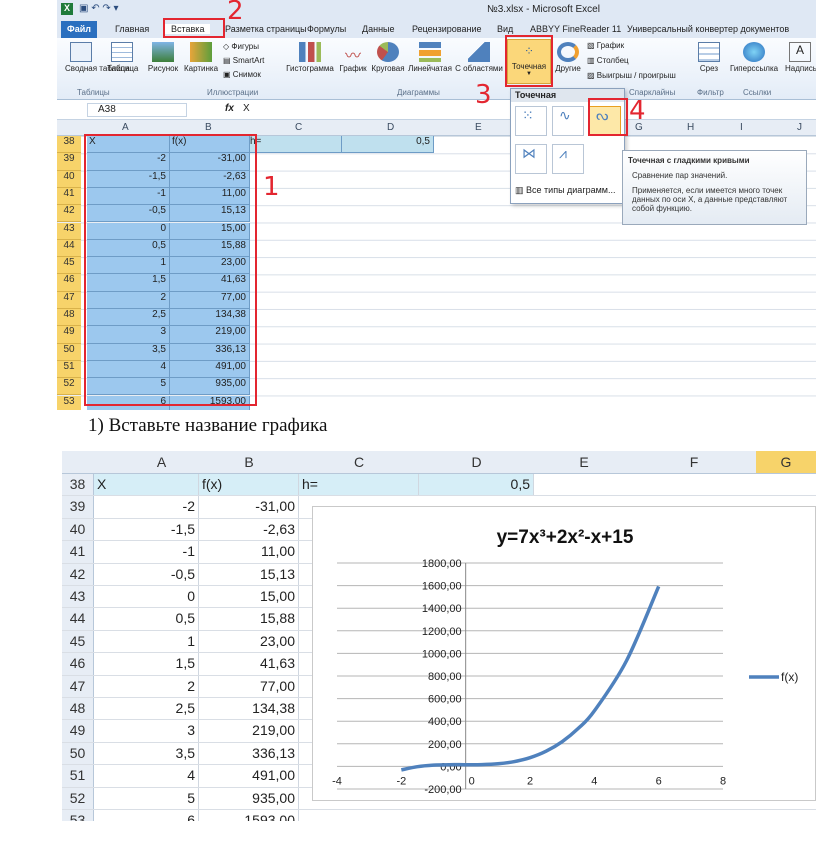 The height and width of the screenshot is (851, 816). I want to click on cell-x: 3, so click(146, 731).